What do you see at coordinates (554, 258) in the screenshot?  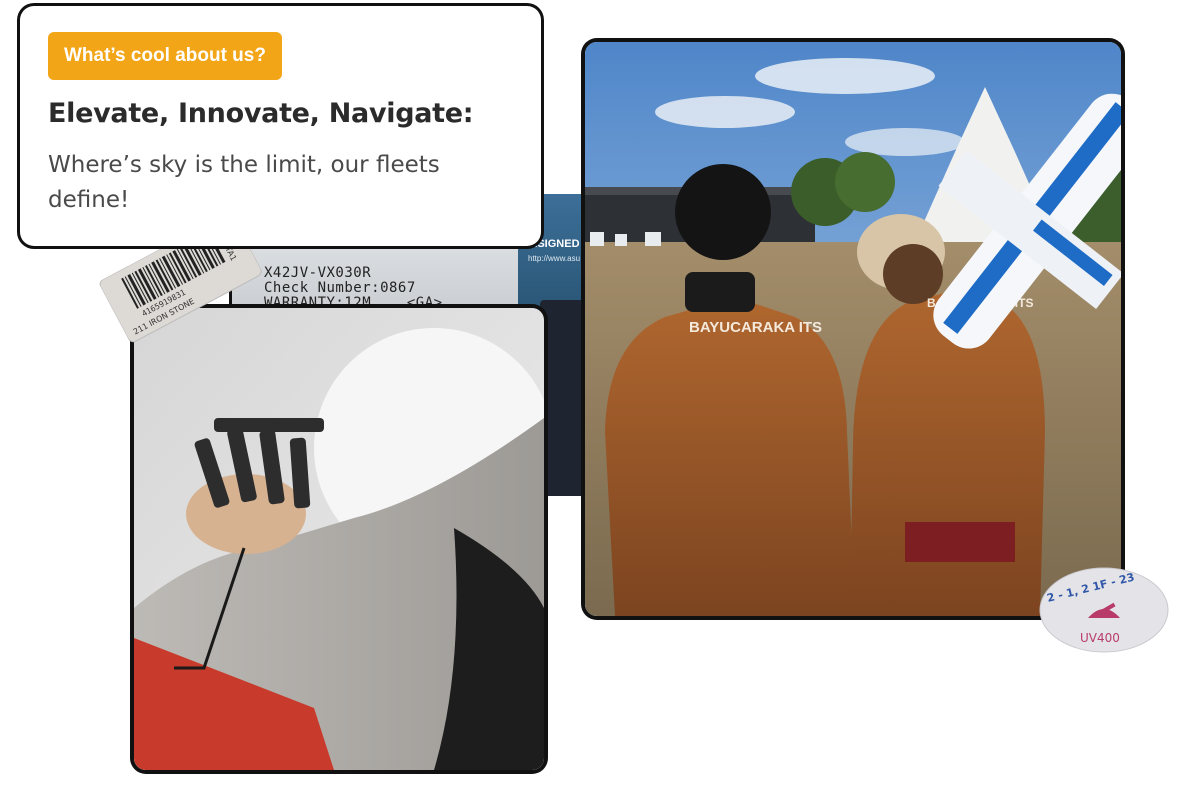 I see `blue-label-url: http://www.asu` at bounding box center [554, 258].